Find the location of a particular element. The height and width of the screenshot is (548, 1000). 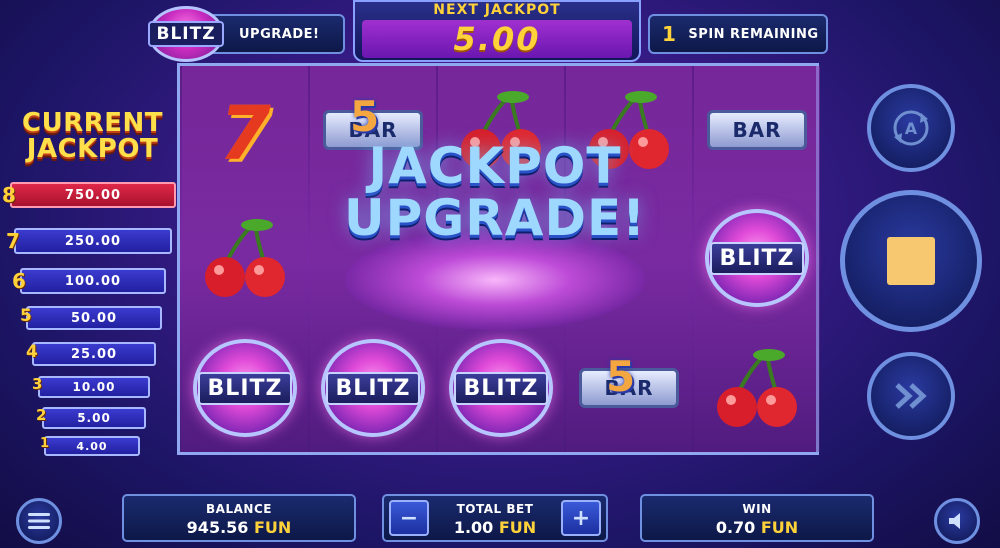

win-value-row: 0.70 FUN is located at coordinates (757, 527).